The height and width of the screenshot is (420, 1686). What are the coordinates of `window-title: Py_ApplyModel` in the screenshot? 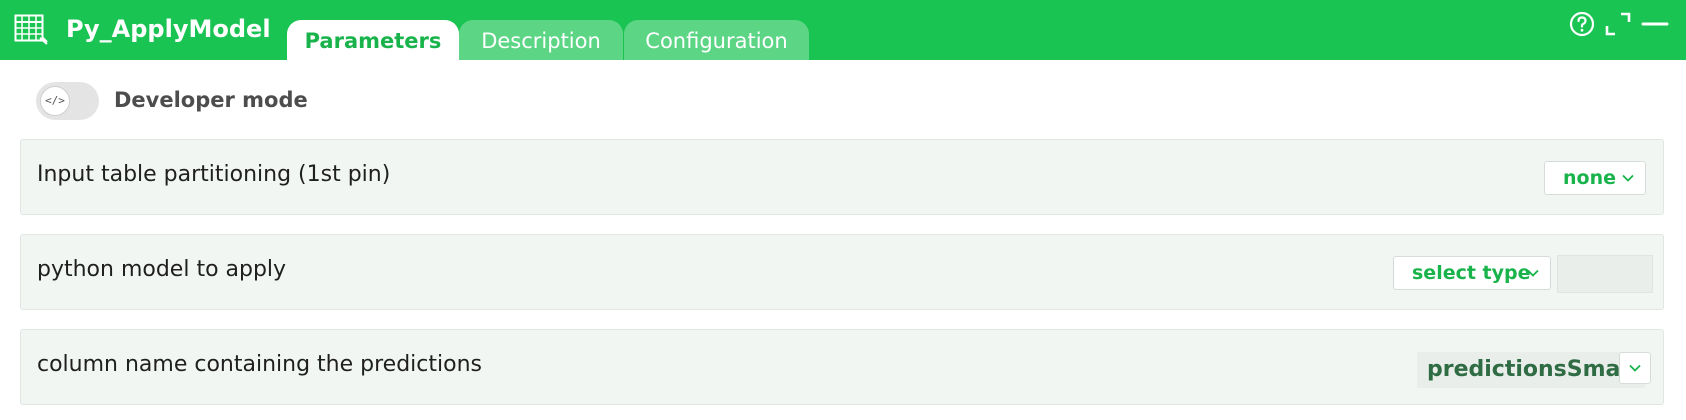 It's located at (168, 29).